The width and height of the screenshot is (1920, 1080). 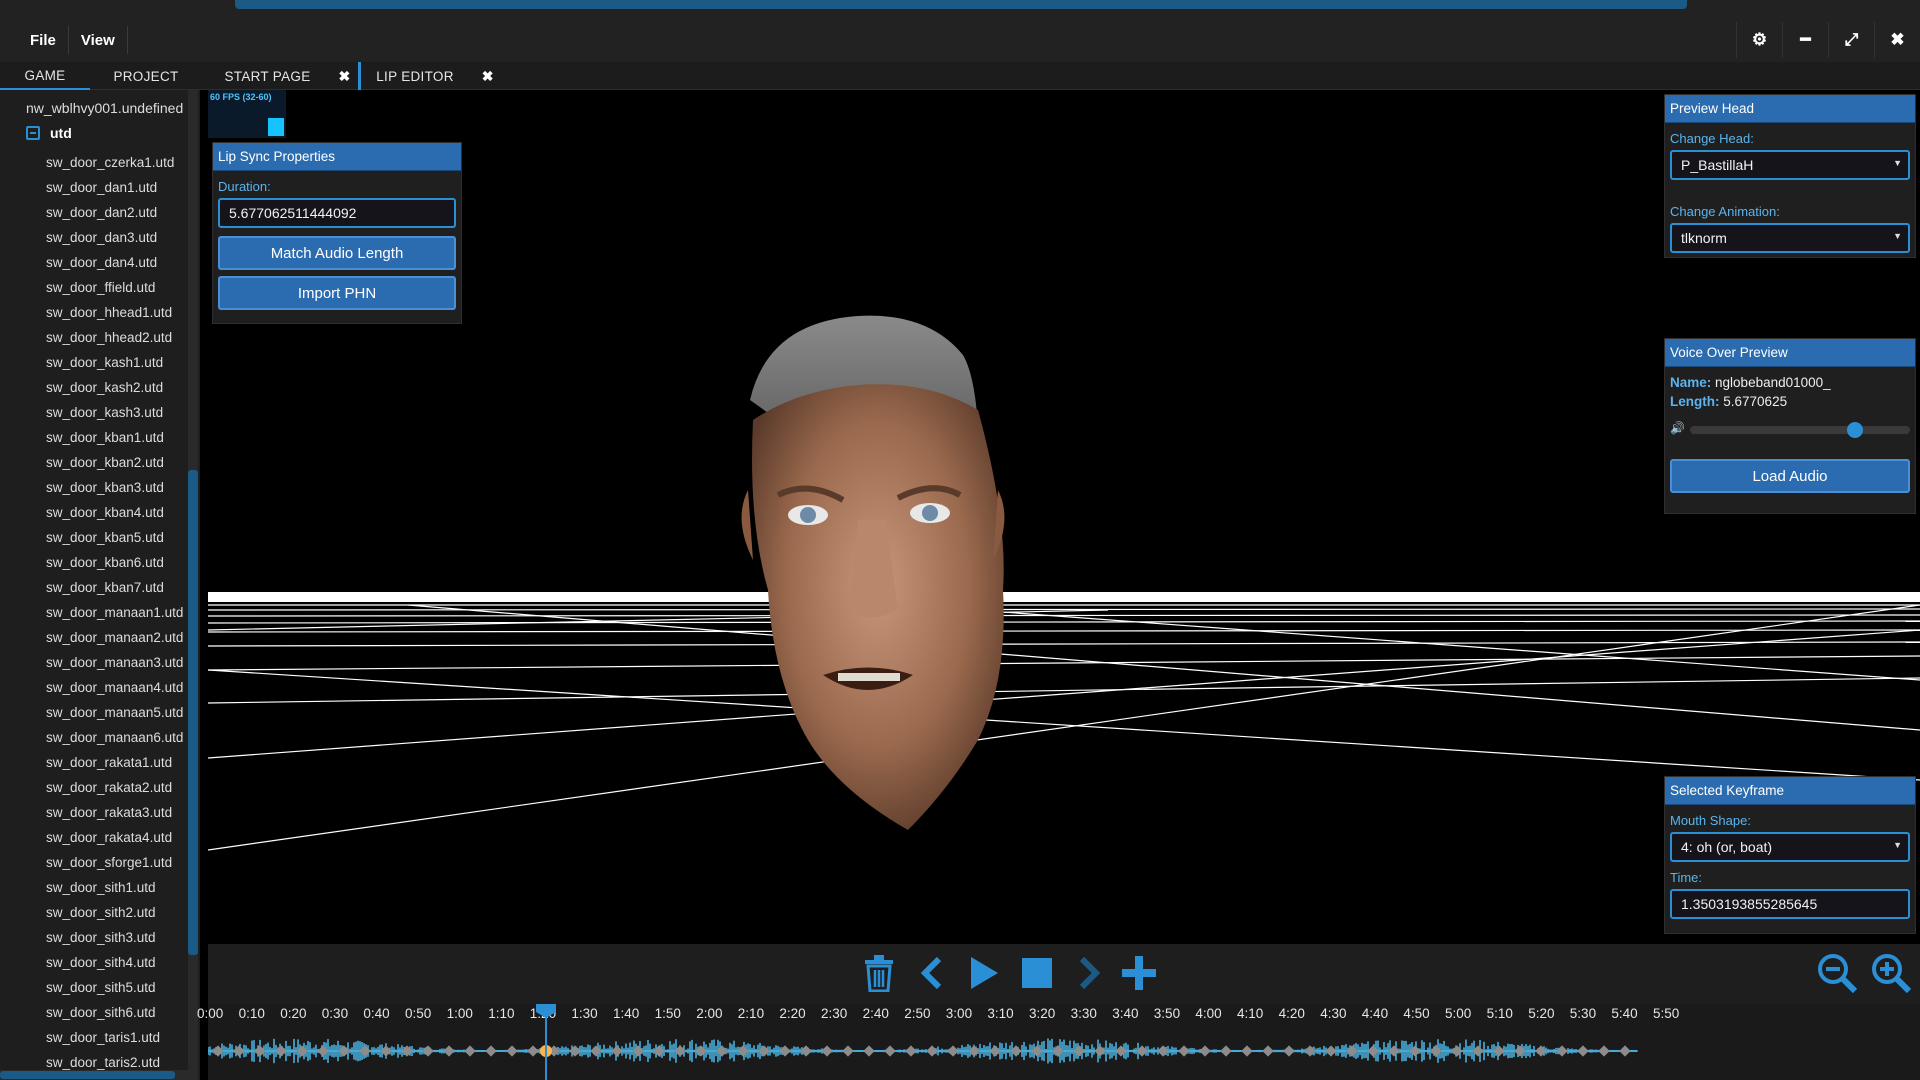 I want to click on tree-item: sw_door_kban4.utd, so click(x=114, y=512).